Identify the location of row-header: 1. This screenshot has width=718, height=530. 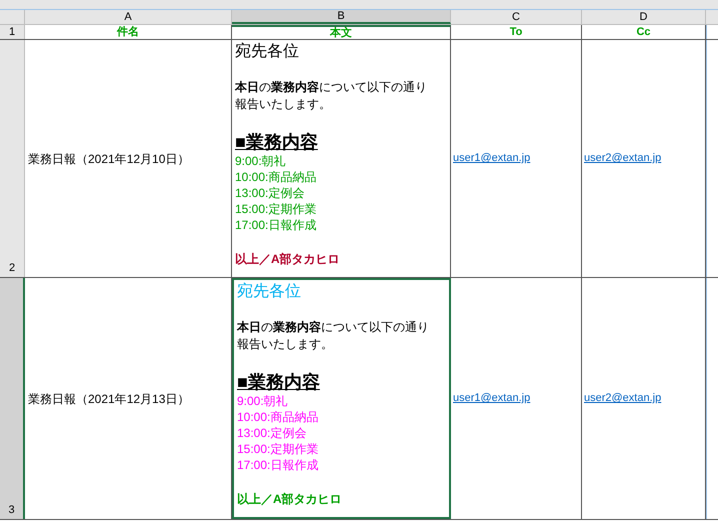
(12, 32).